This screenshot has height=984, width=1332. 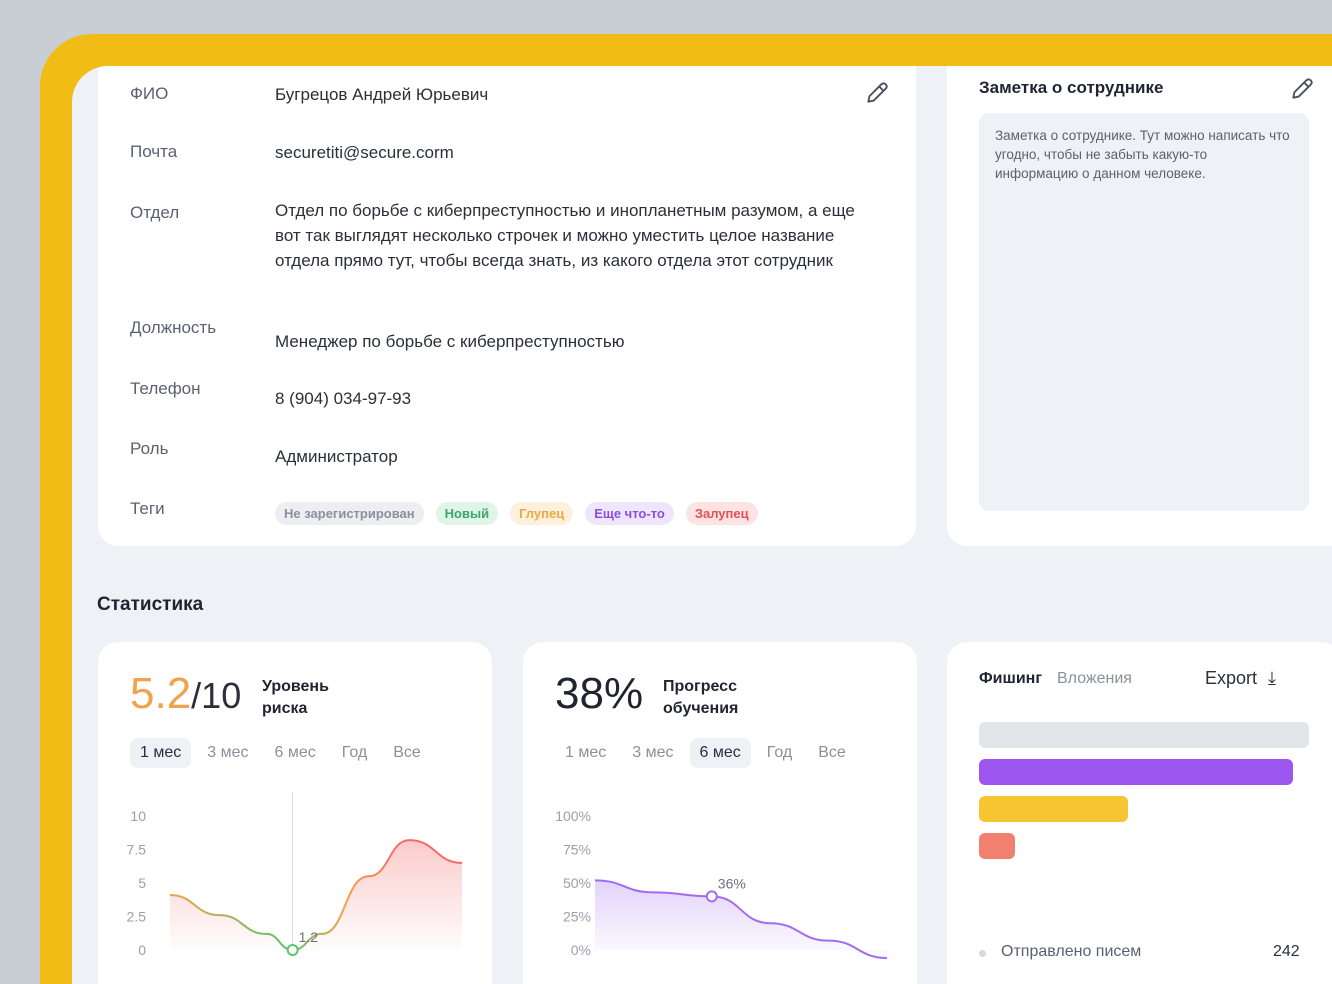 What do you see at coordinates (542, 513) in the screenshot?
I see `tag-2: Глупец` at bounding box center [542, 513].